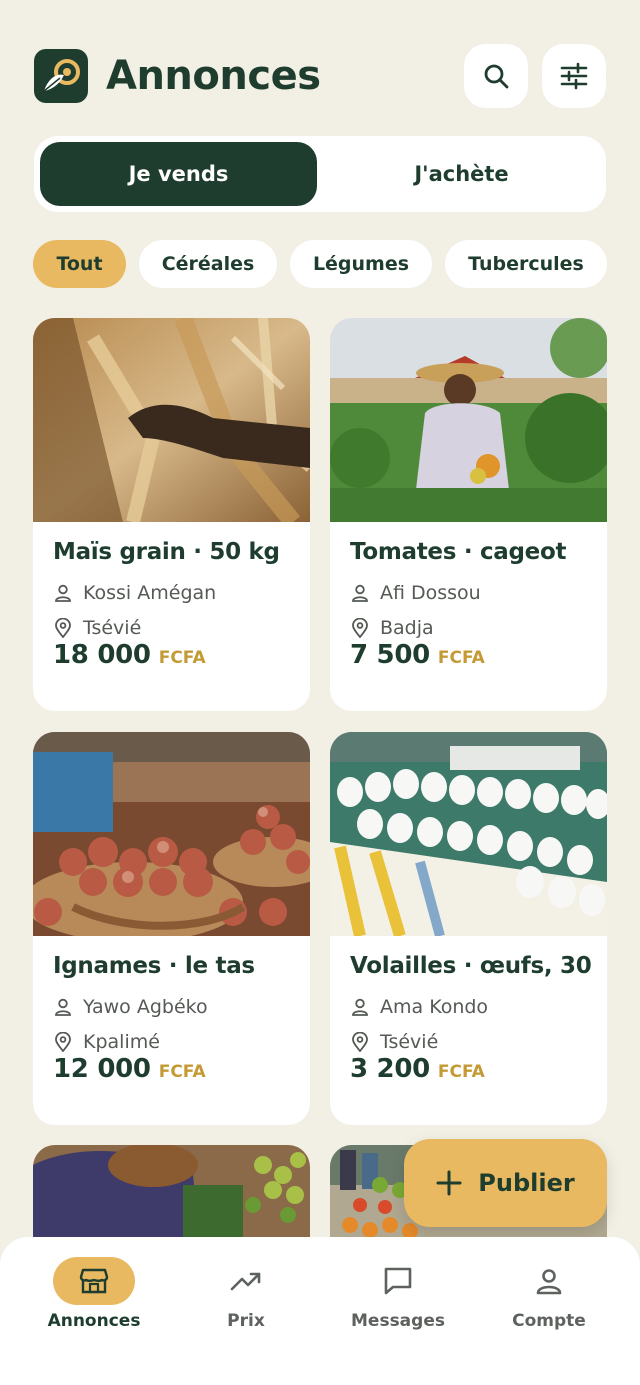 This screenshot has height=1385, width=640. I want to click on seller-row: Afi Dossou, so click(415, 593).